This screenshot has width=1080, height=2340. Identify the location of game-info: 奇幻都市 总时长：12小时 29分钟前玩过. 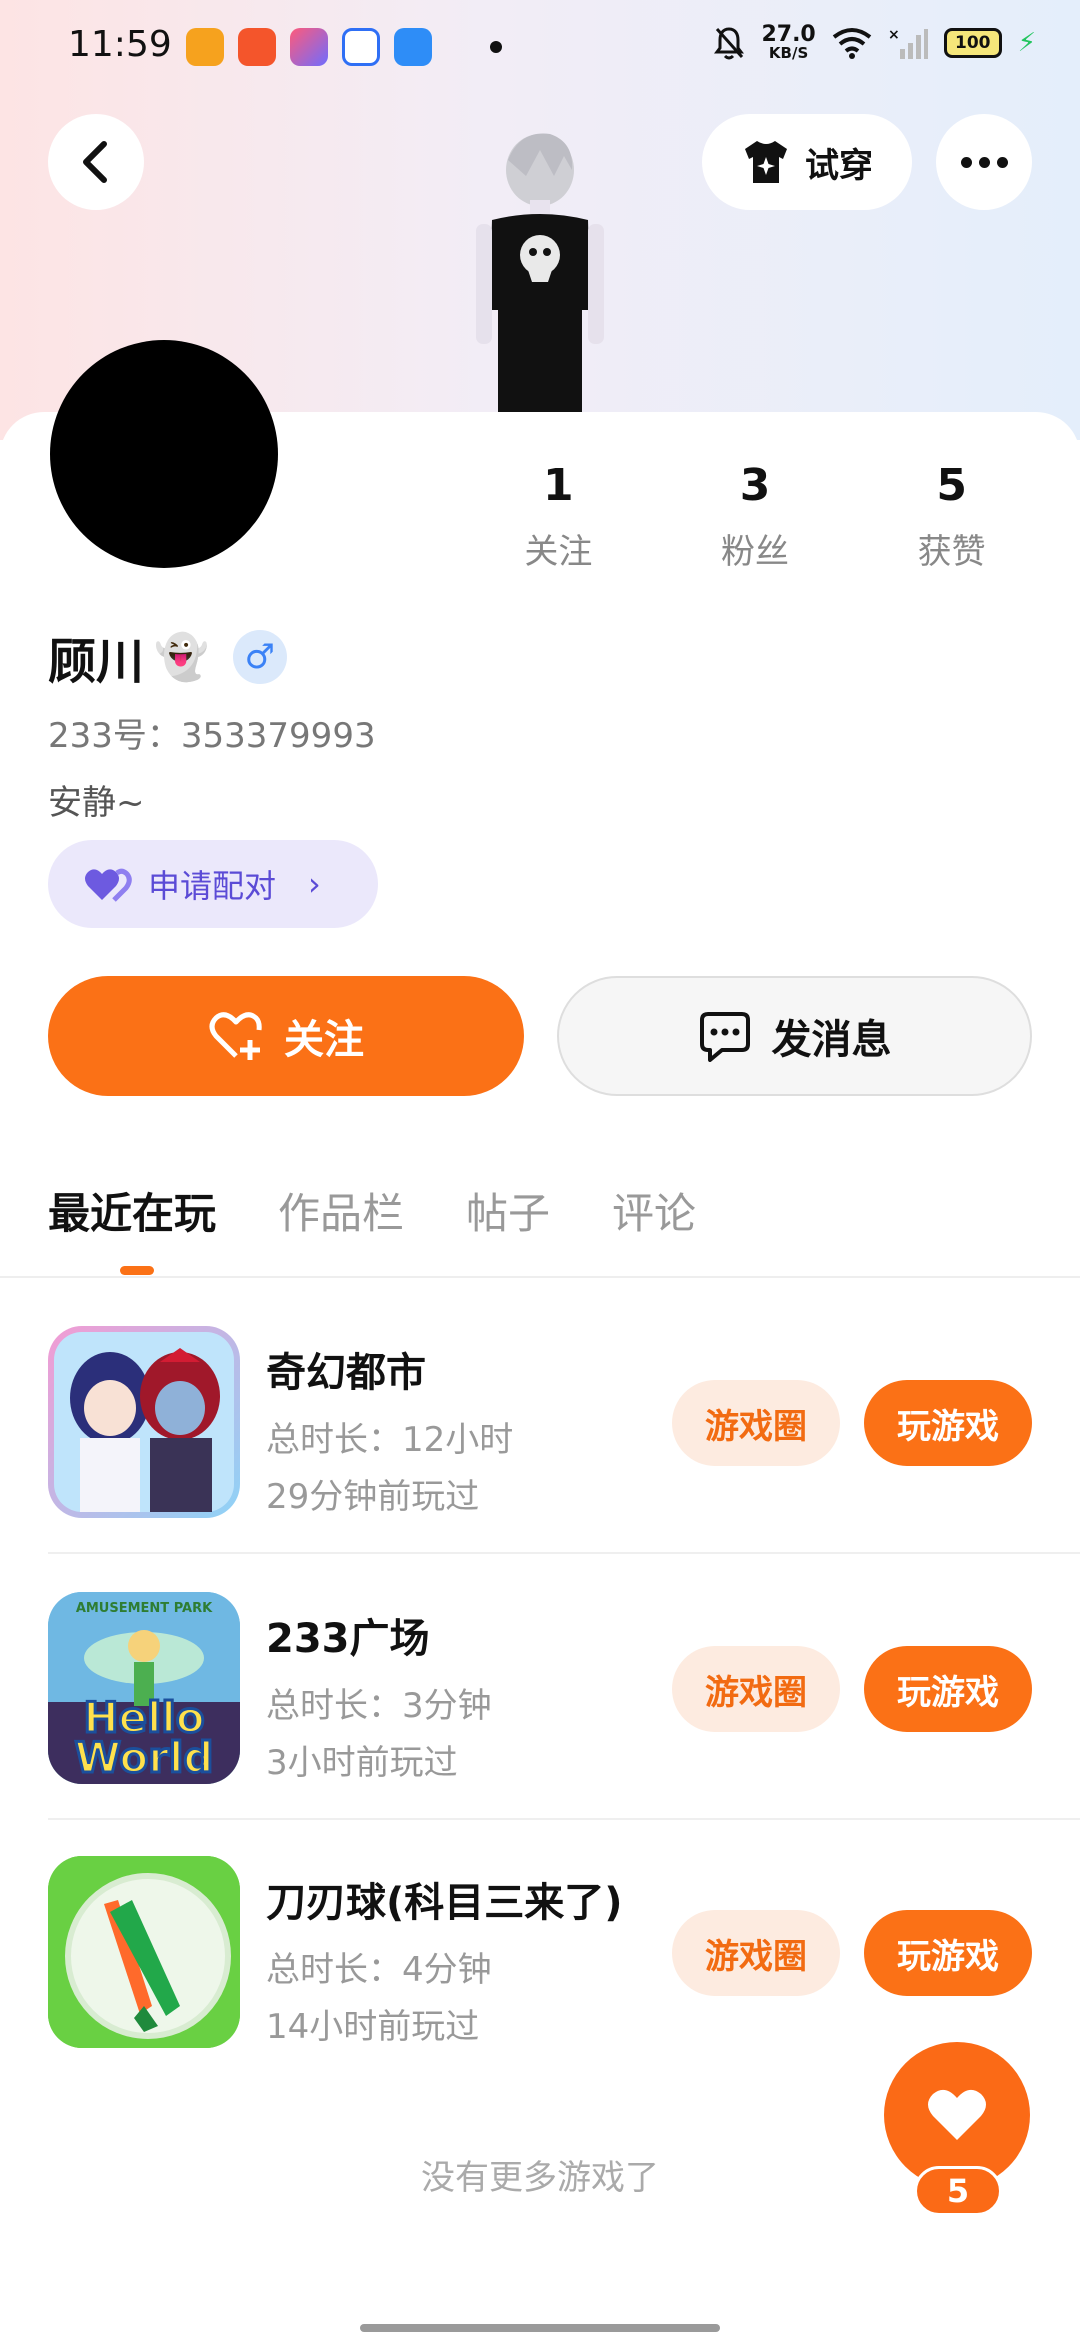
(389, 1429).